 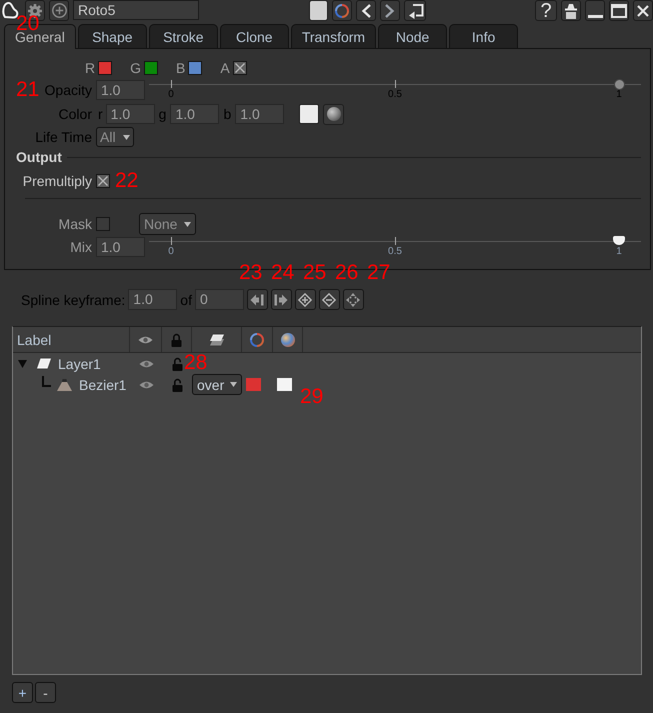 What do you see at coordinates (314, 272) in the screenshot?
I see `callout-number: 25` at bounding box center [314, 272].